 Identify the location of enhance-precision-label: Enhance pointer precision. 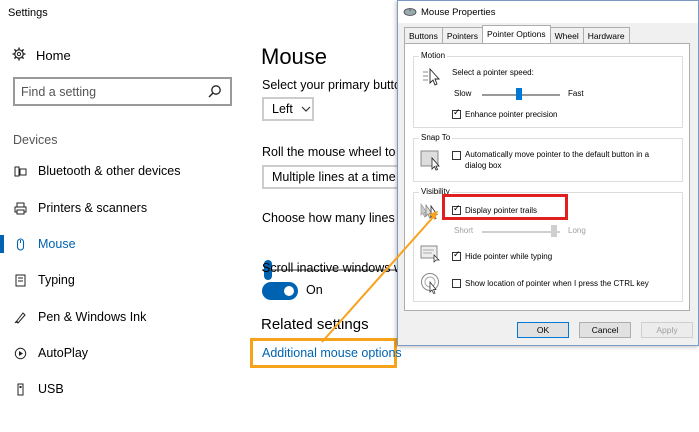
(511, 114).